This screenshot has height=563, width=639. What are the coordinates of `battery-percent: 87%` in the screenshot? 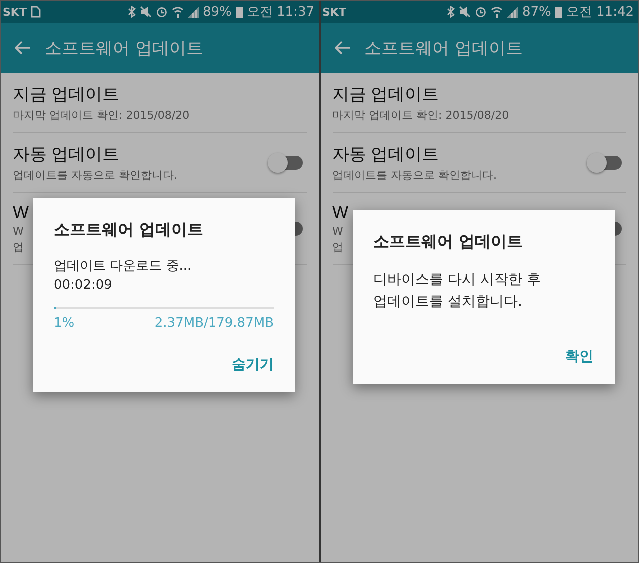 It's located at (537, 12).